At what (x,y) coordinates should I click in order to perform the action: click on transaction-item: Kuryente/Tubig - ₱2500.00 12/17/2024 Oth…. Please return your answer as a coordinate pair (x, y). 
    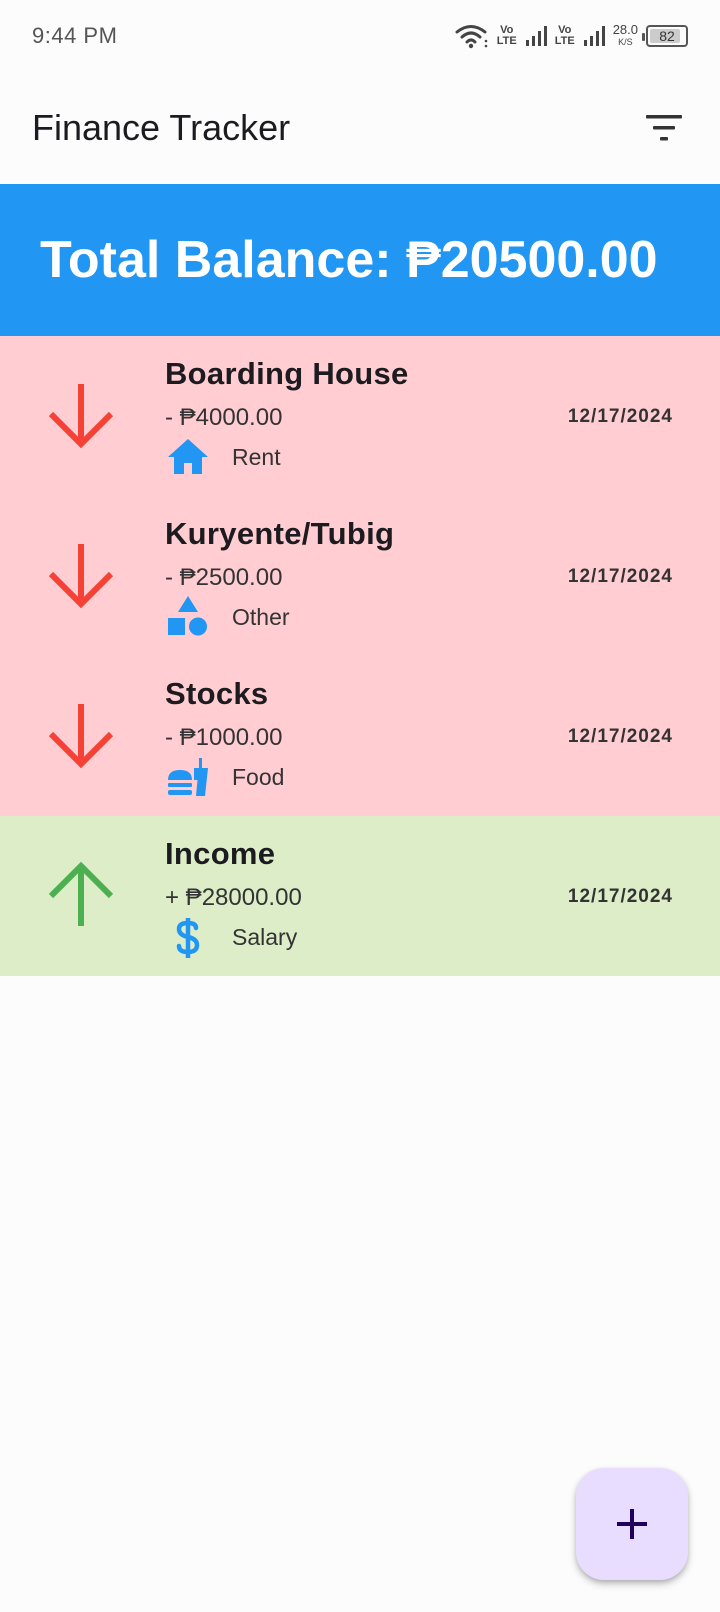
    Looking at the image, I should click on (360, 576).